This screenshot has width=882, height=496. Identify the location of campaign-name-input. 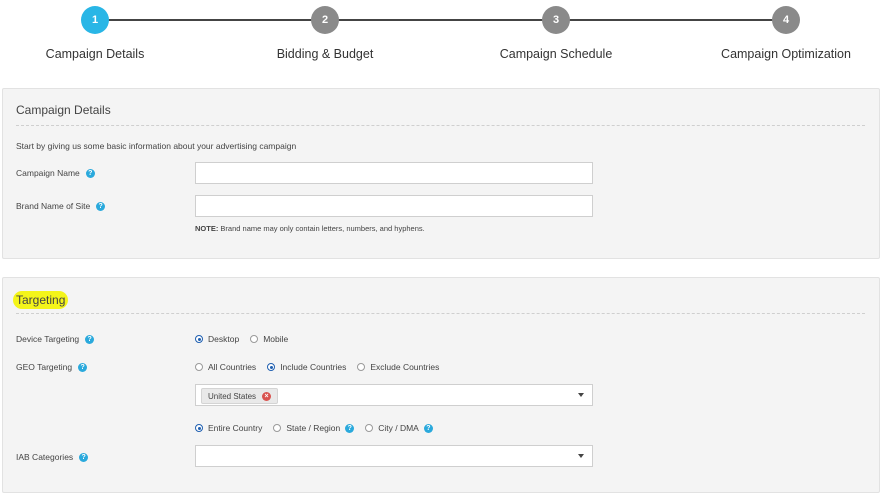
(394, 173).